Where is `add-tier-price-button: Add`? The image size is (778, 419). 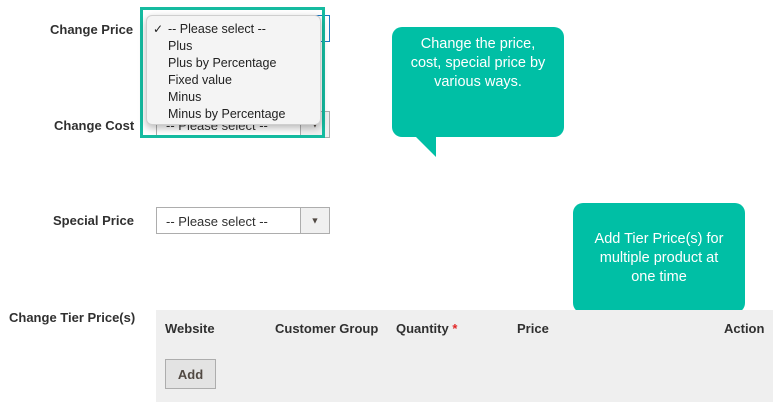 add-tier-price-button: Add is located at coordinates (190, 374).